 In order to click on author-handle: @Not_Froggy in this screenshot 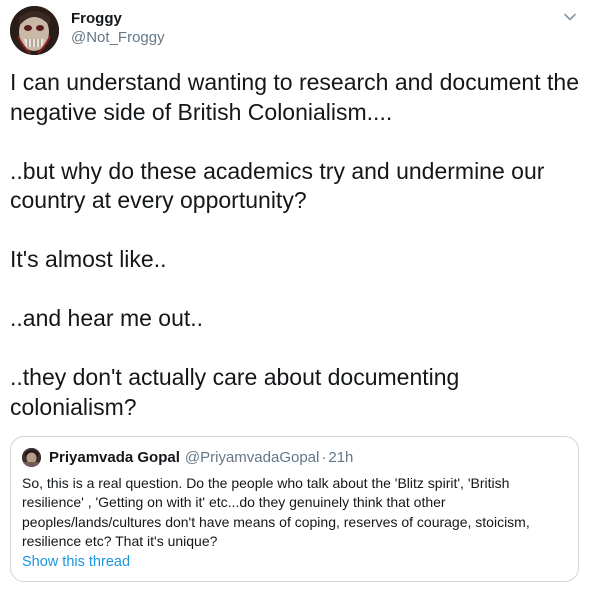, I will do `click(118, 38)`.